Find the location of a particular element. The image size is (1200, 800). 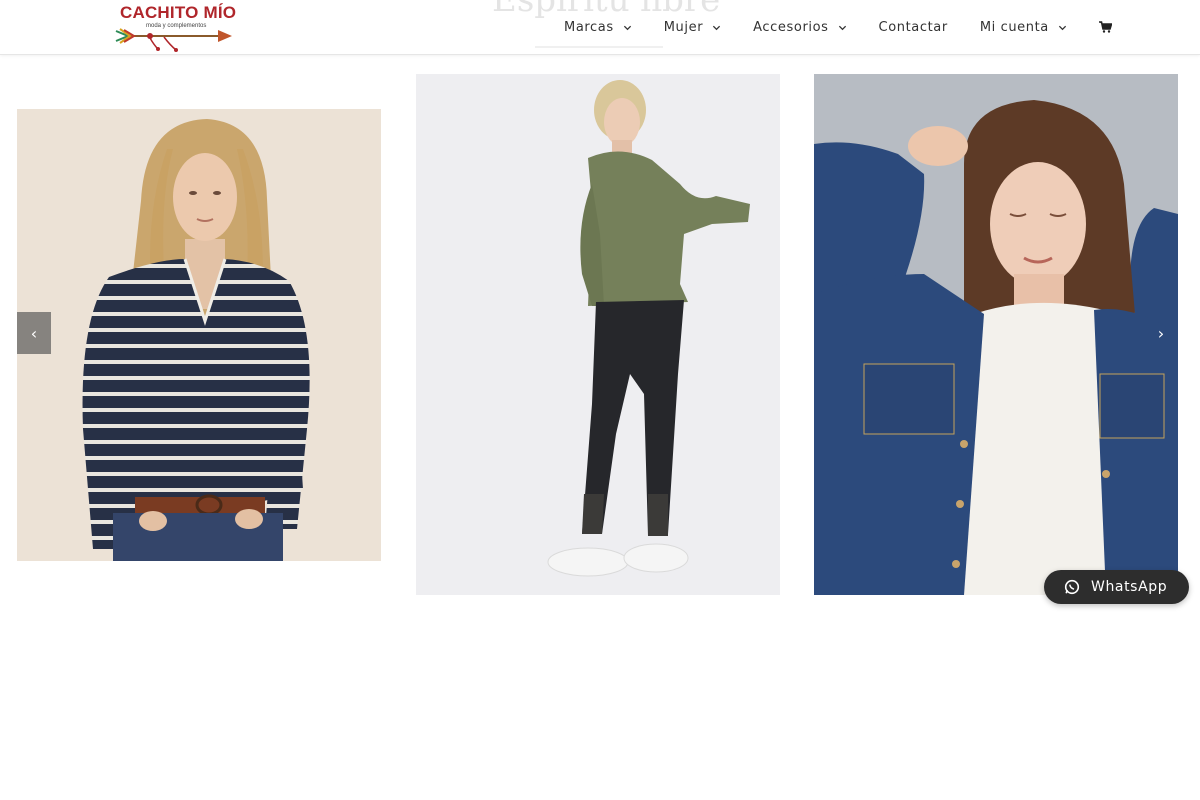

nav-item-accesorios: Accesorios is located at coordinates (799, 27).